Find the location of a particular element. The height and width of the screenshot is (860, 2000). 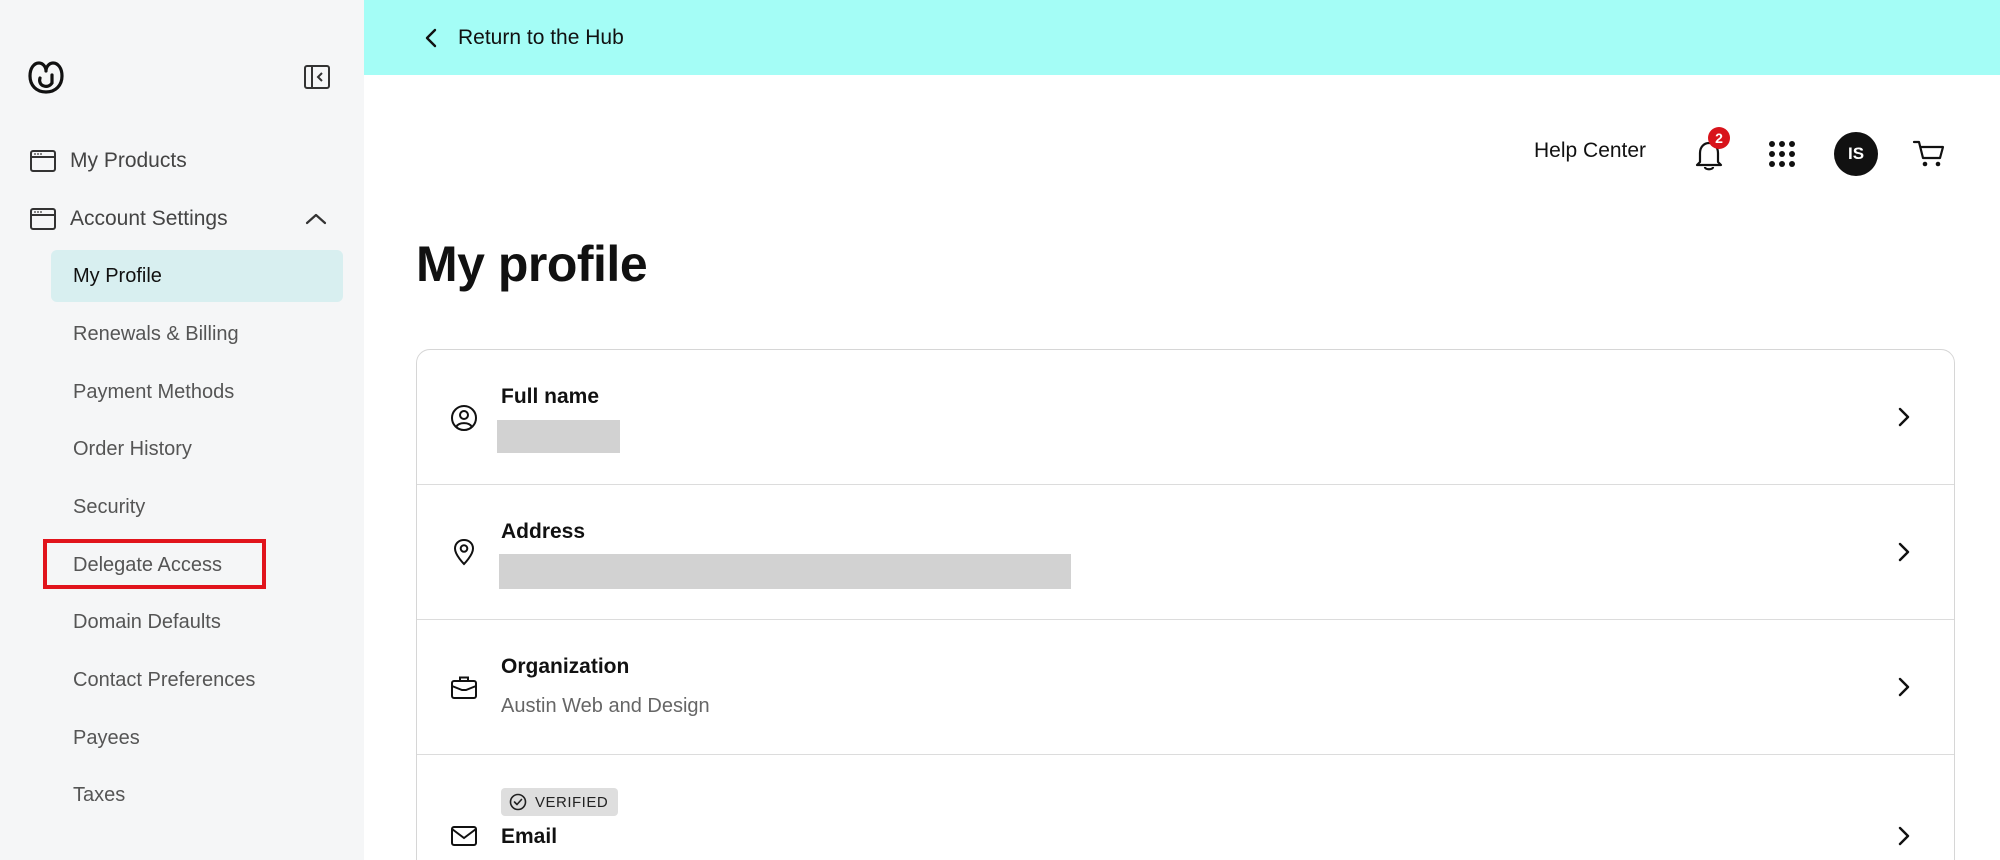

return-to-hub-link: Return to the Hub is located at coordinates (524, 37).